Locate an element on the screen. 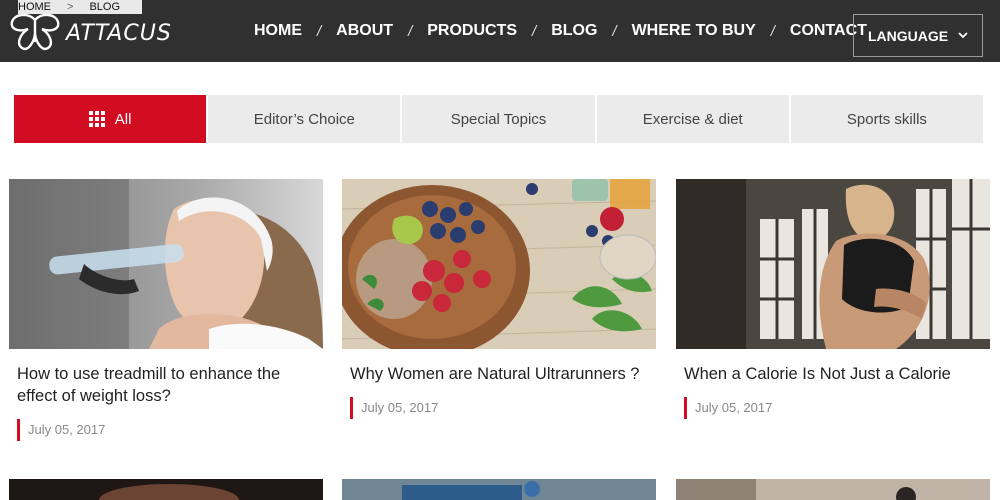  nav-home: HOME is located at coordinates (278, 31).